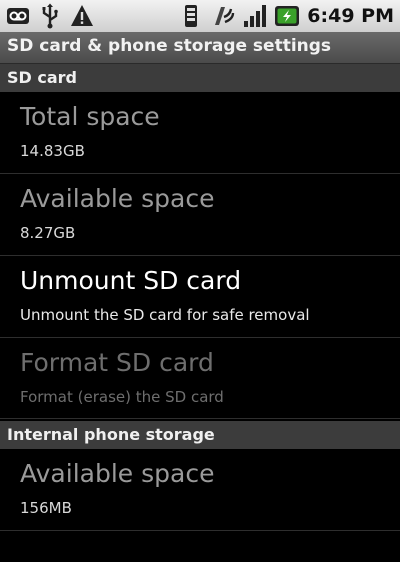 This screenshot has width=400, height=562. What do you see at coordinates (200, 133) in the screenshot?
I see `pref-total-space: Total space 14.83GB` at bounding box center [200, 133].